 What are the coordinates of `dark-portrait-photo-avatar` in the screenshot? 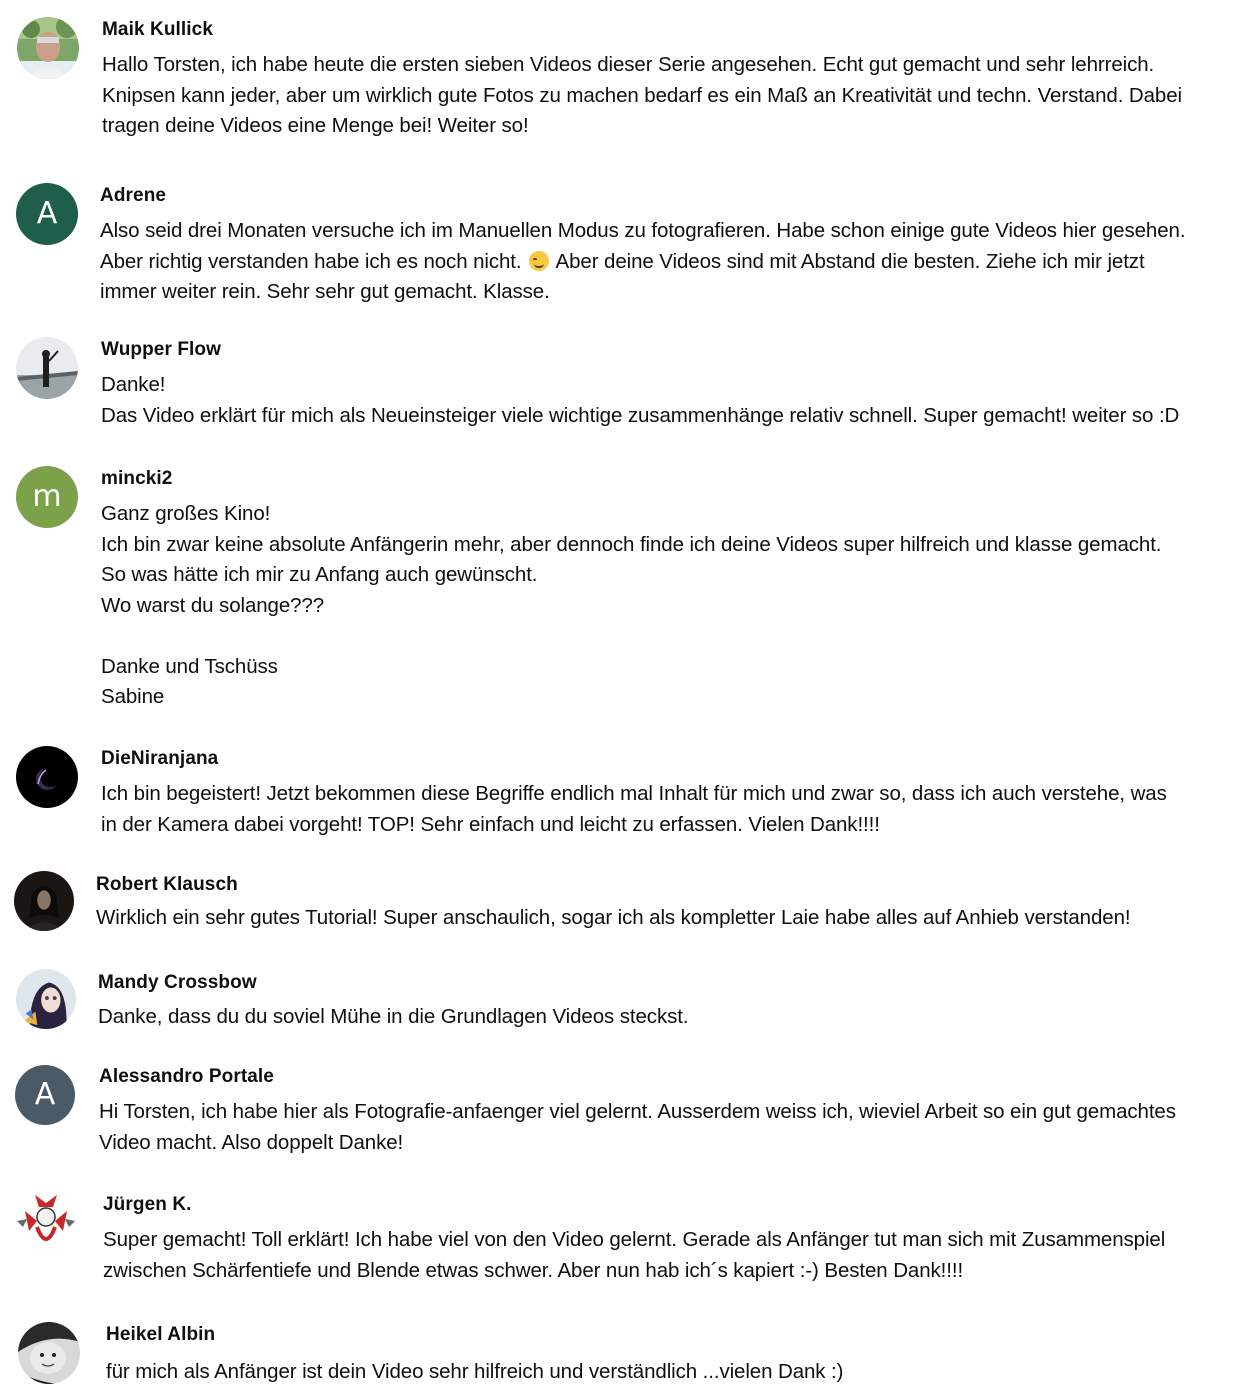 It's located at (44, 901).